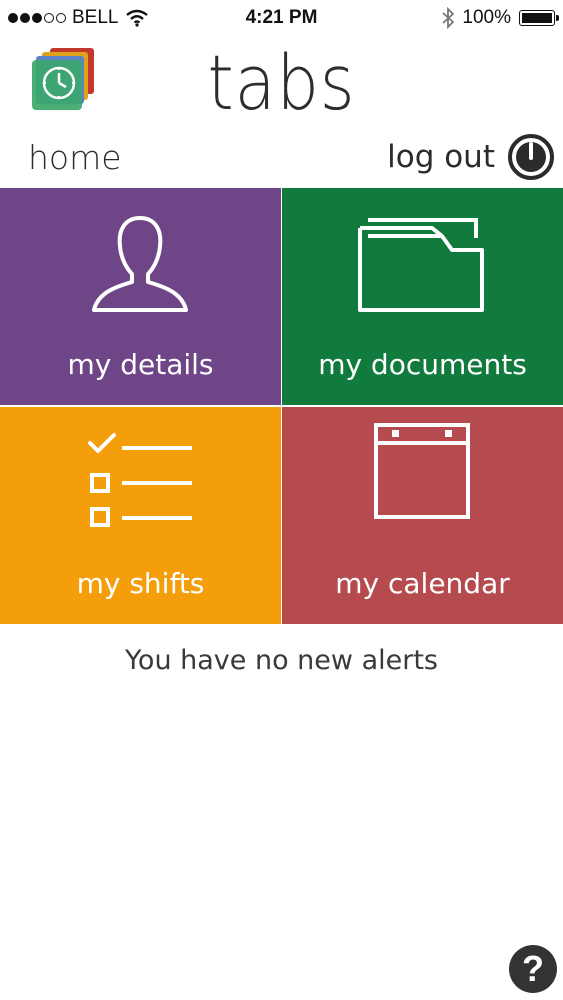 Image resolution: width=563 pixels, height=1000 pixels. I want to click on battery-icon, so click(539, 18).